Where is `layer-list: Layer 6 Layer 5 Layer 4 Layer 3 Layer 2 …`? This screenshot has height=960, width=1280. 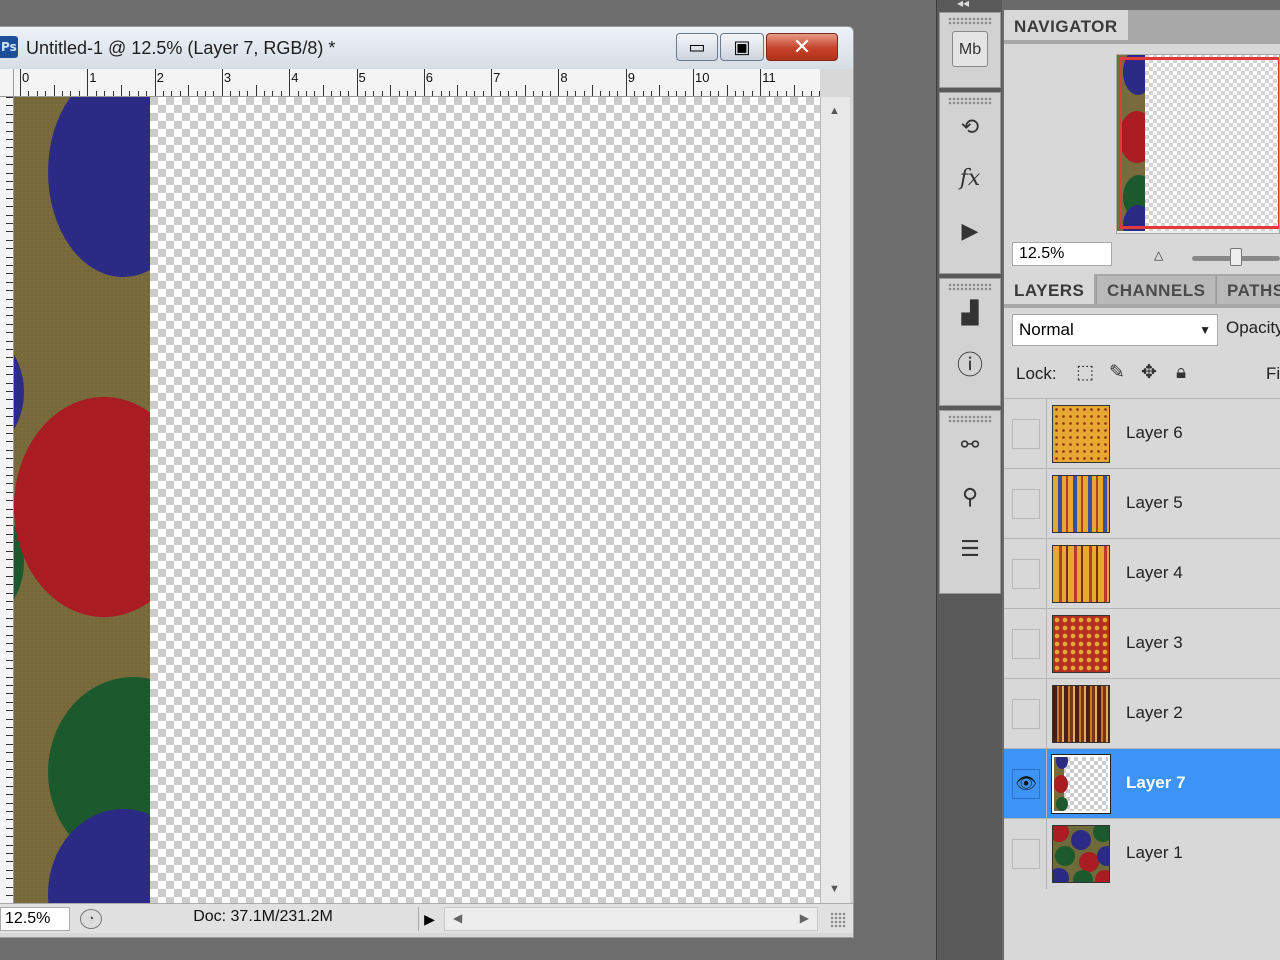
layer-list: Layer 6 Layer 5 Layer 4 Layer 3 Layer 2 … is located at coordinates (1142, 643).